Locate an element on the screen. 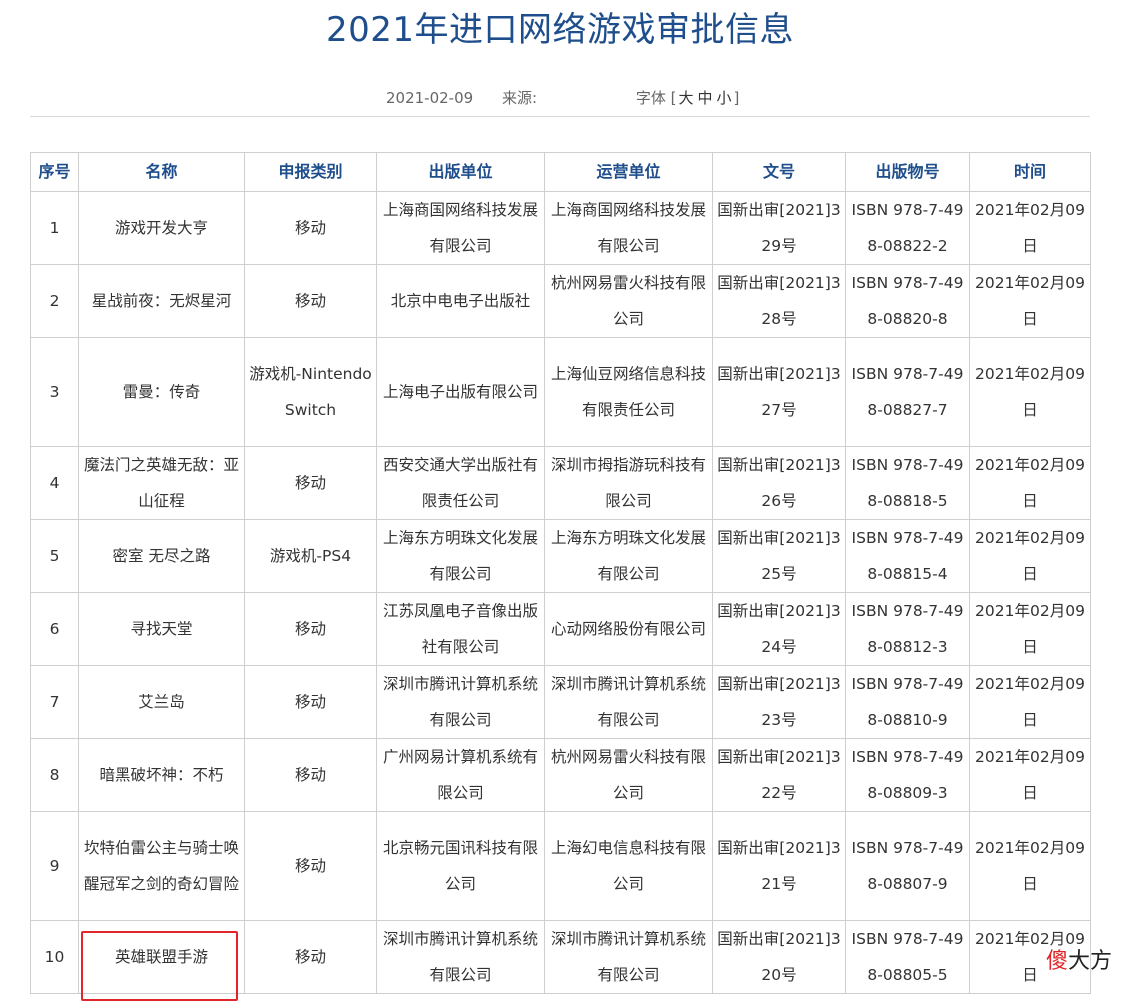 The width and height of the screenshot is (1132, 1001). font-medium-link: 中 is located at coordinates (704, 98).